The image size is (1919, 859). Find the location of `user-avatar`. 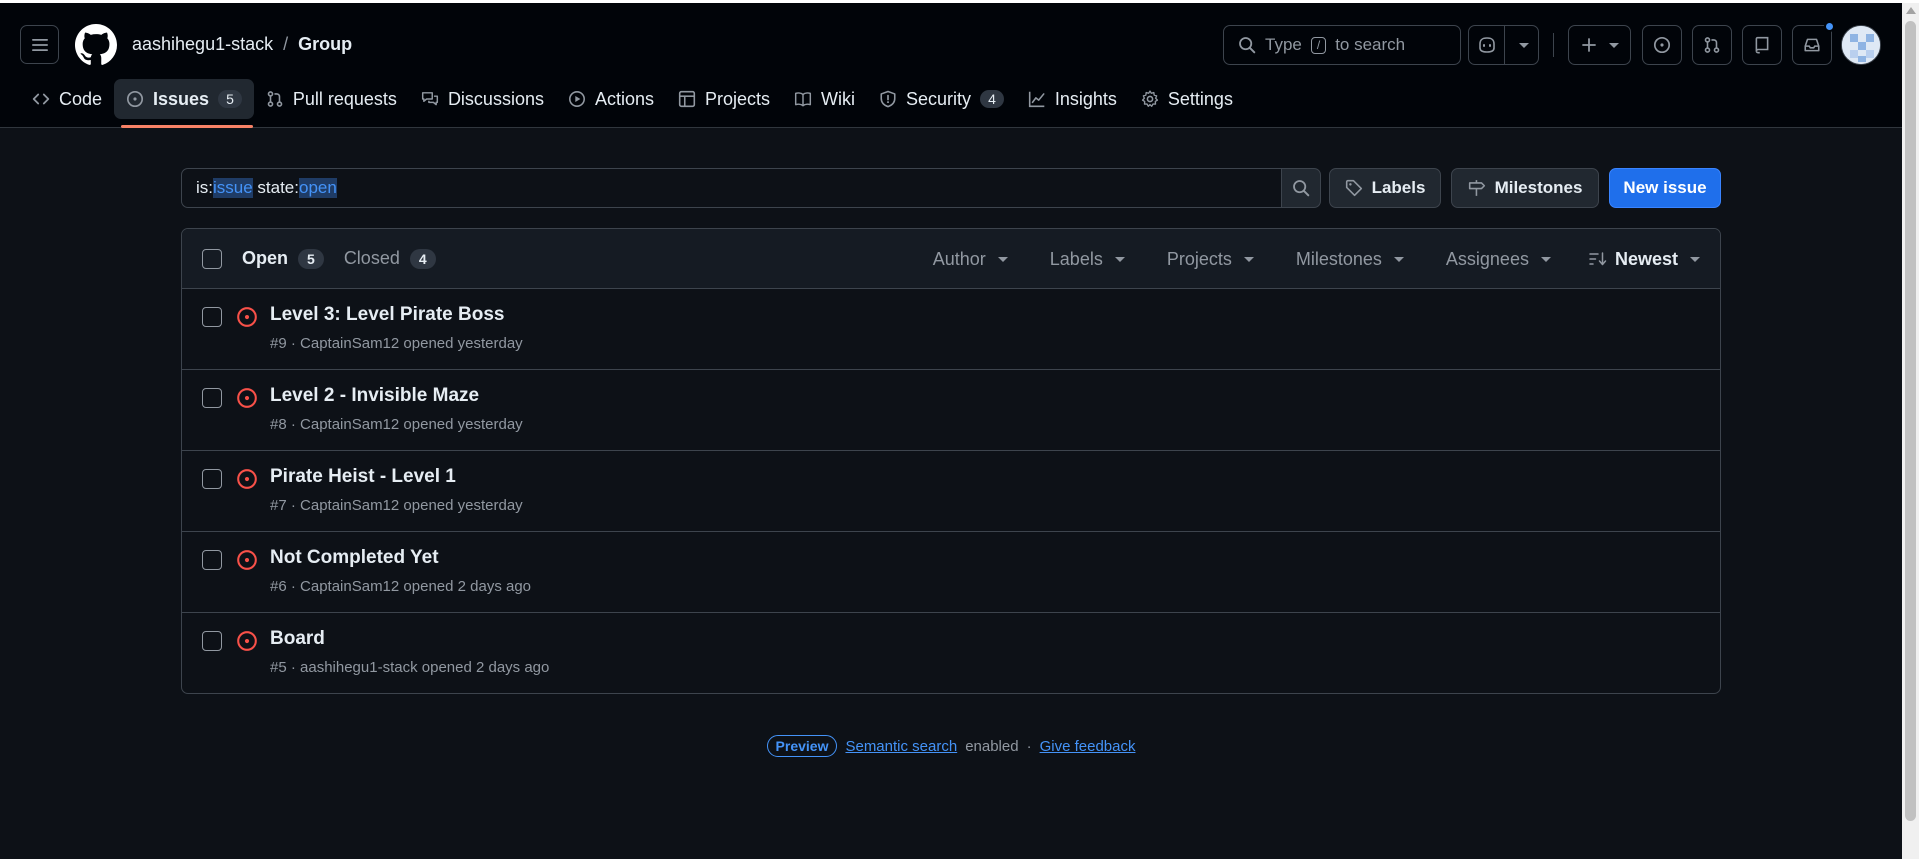

user-avatar is located at coordinates (1861, 45).